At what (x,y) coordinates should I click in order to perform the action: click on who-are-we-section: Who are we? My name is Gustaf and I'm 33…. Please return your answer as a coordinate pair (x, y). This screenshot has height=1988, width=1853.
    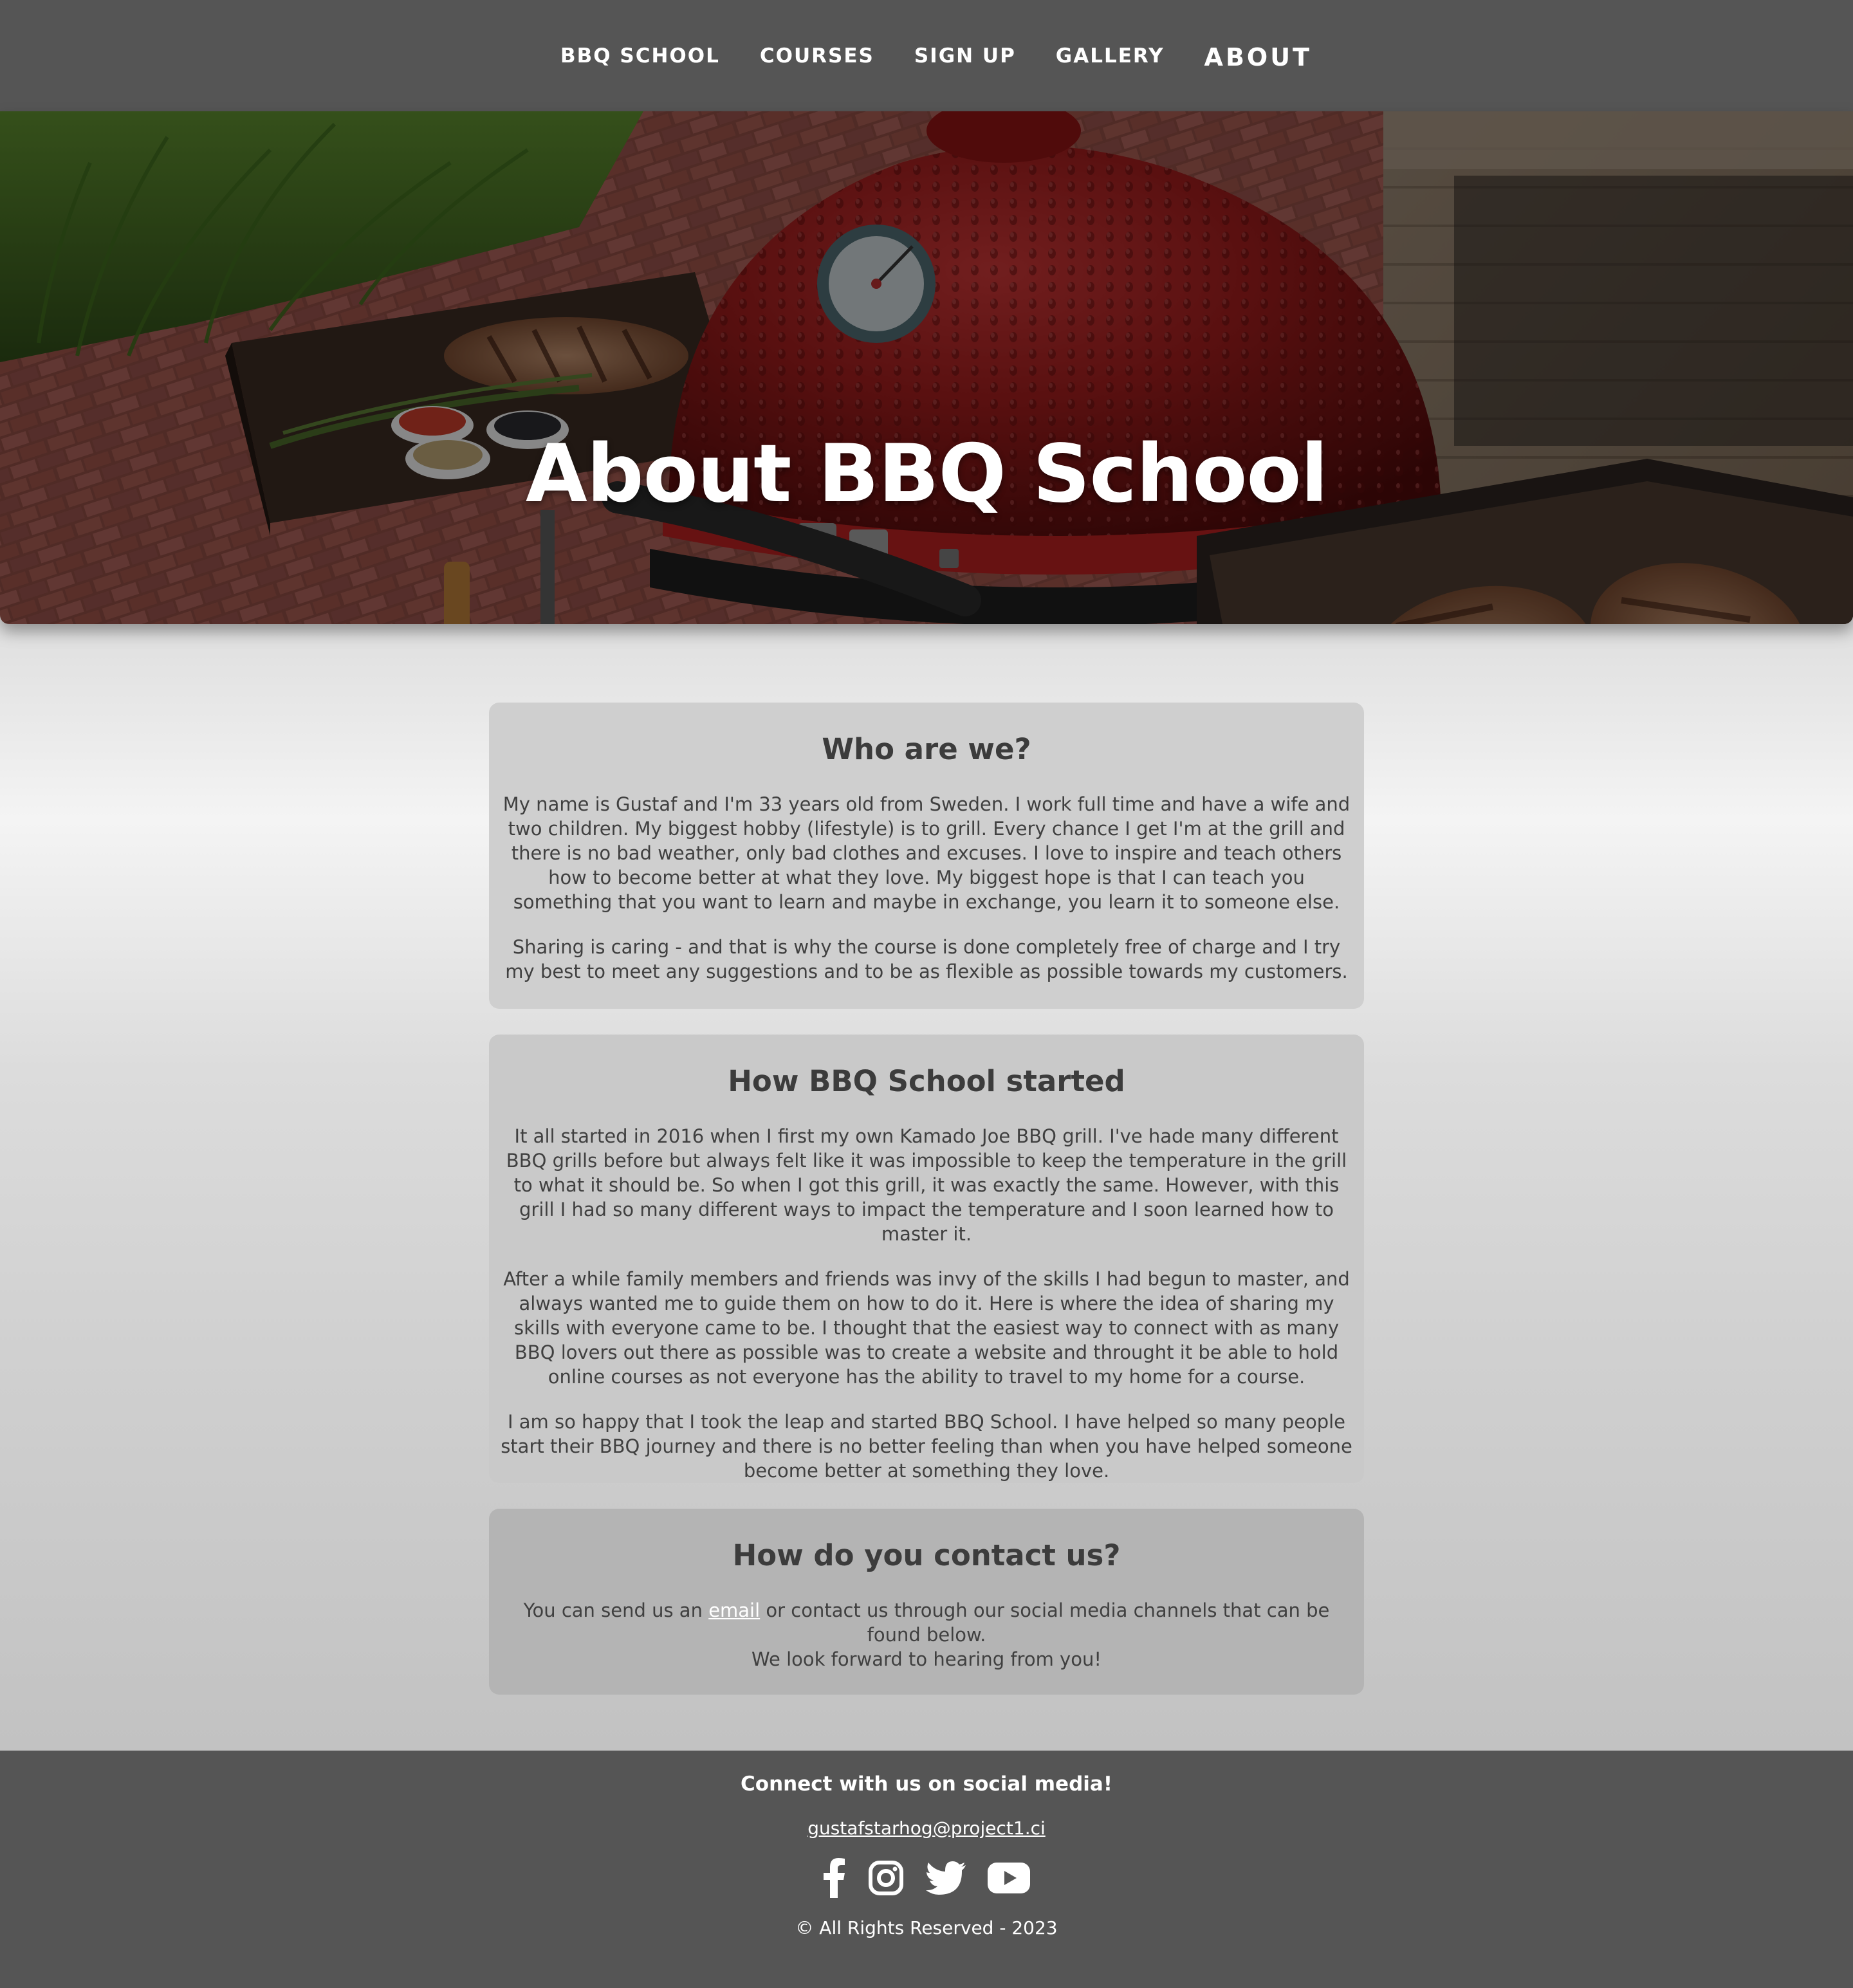
    Looking at the image, I should click on (926, 856).